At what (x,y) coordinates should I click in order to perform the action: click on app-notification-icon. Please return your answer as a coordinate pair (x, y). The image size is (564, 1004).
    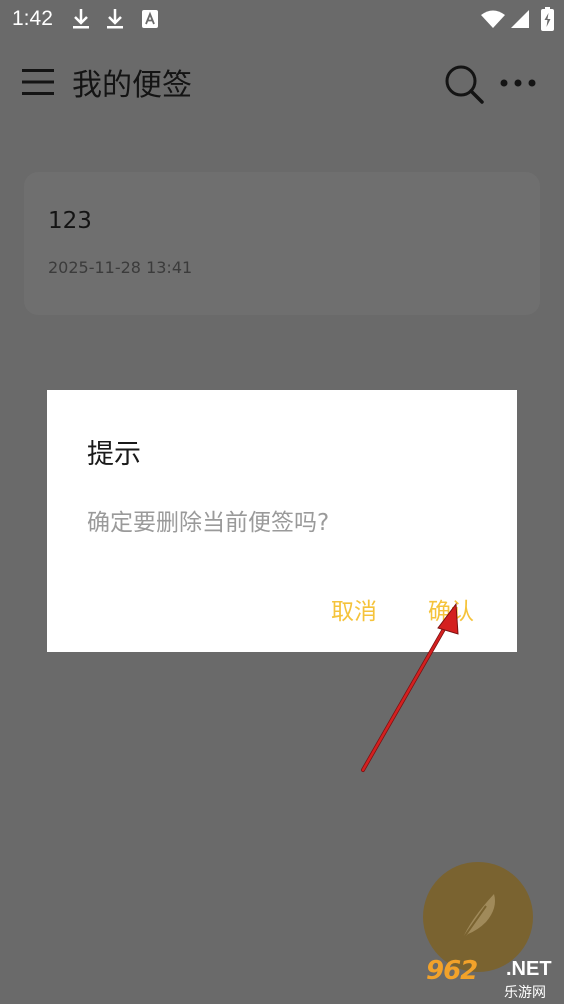
    Looking at the image, I should click on (150, 19).